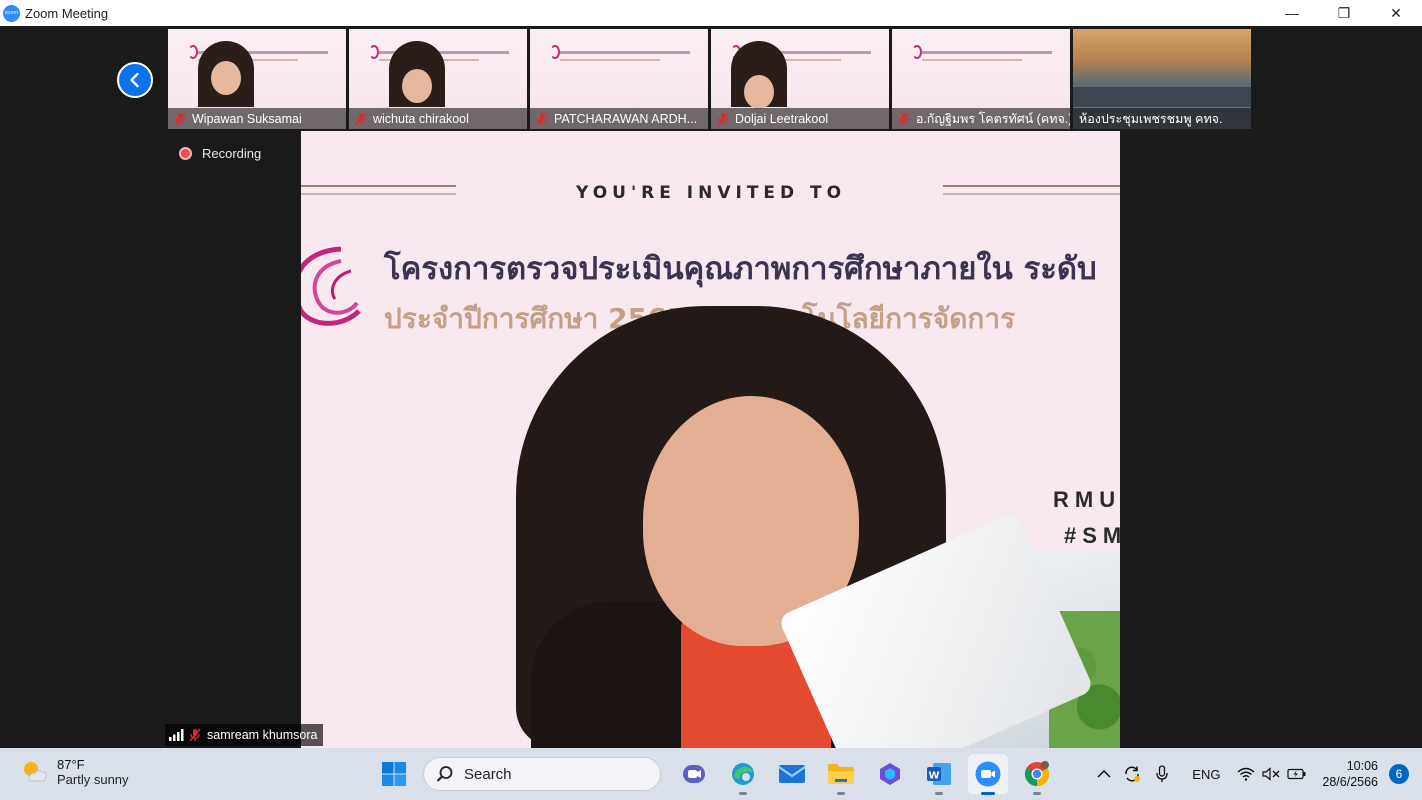 Image resolution: width=1422 pixels, height=800 pixels. Describe the element at coordinates (1162, 79) in the screenshot. I see `participant-tile: ห้องประชุมเพชรชมพู คทจ.` at that location.